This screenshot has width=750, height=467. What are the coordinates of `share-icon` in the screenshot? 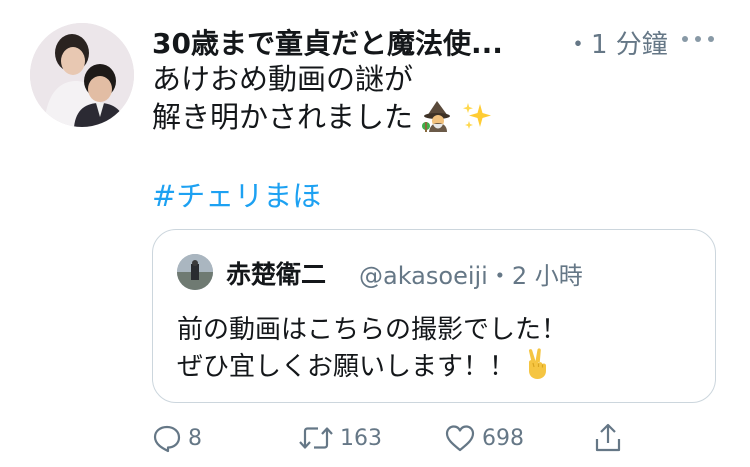 It's located at (608, 438).